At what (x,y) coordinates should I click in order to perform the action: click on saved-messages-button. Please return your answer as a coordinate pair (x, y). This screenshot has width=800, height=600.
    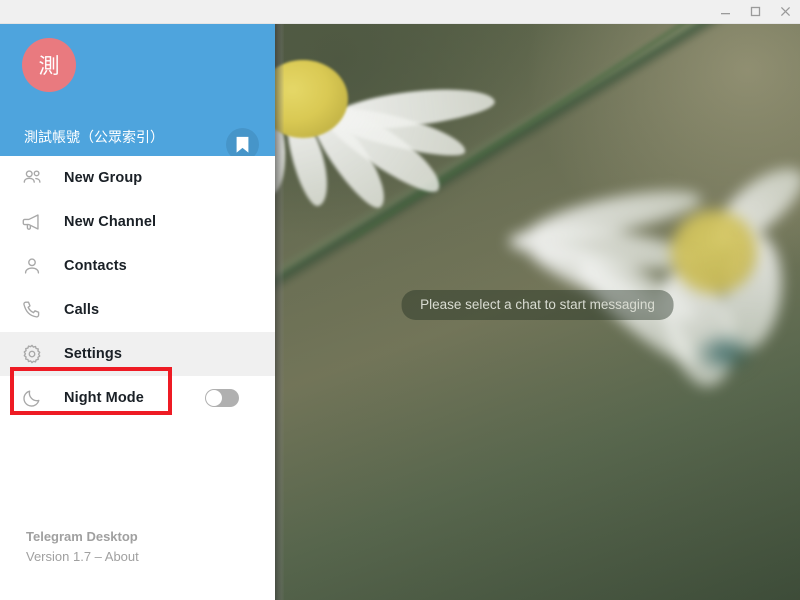
    Looking at the image, I should click on (242, 142).